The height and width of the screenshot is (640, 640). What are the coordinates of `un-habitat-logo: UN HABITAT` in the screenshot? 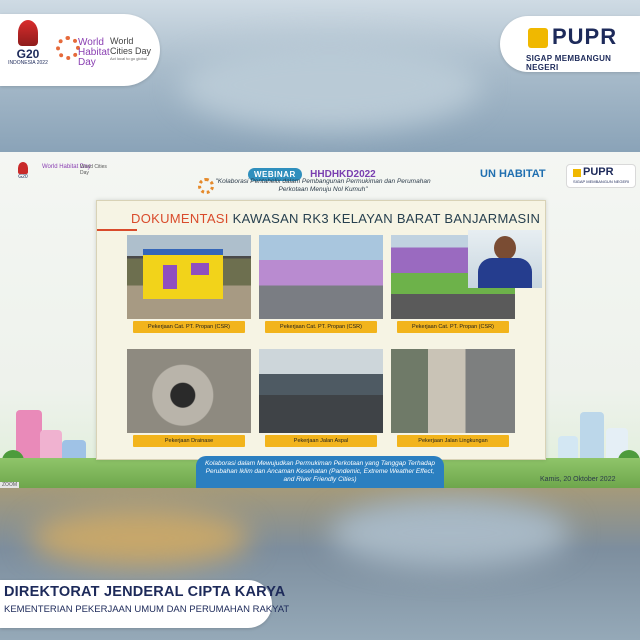 It's located at (513, 174).